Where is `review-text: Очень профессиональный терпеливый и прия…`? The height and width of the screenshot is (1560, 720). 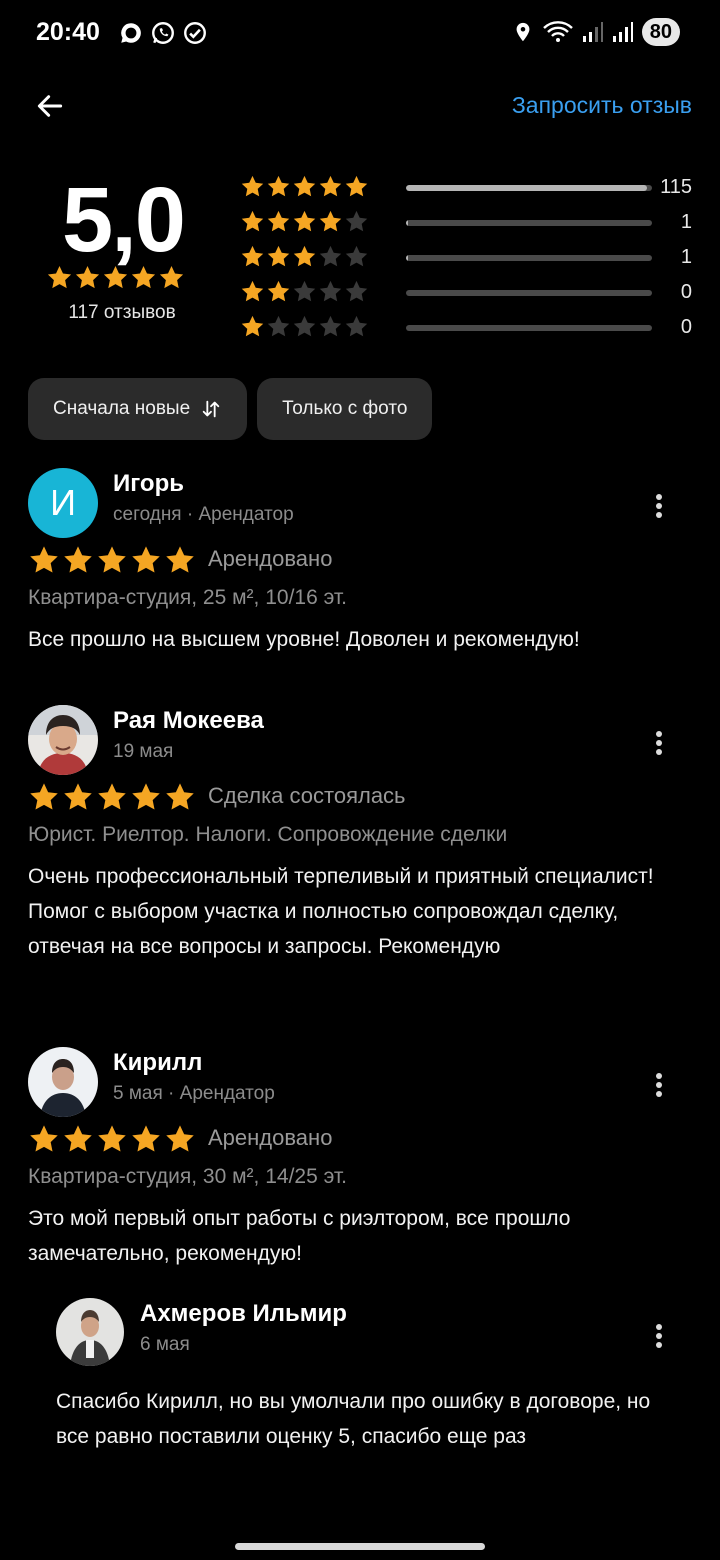
review-text: Очень профессиональный терпеливый и прия… is located at coordinates (341, 911).